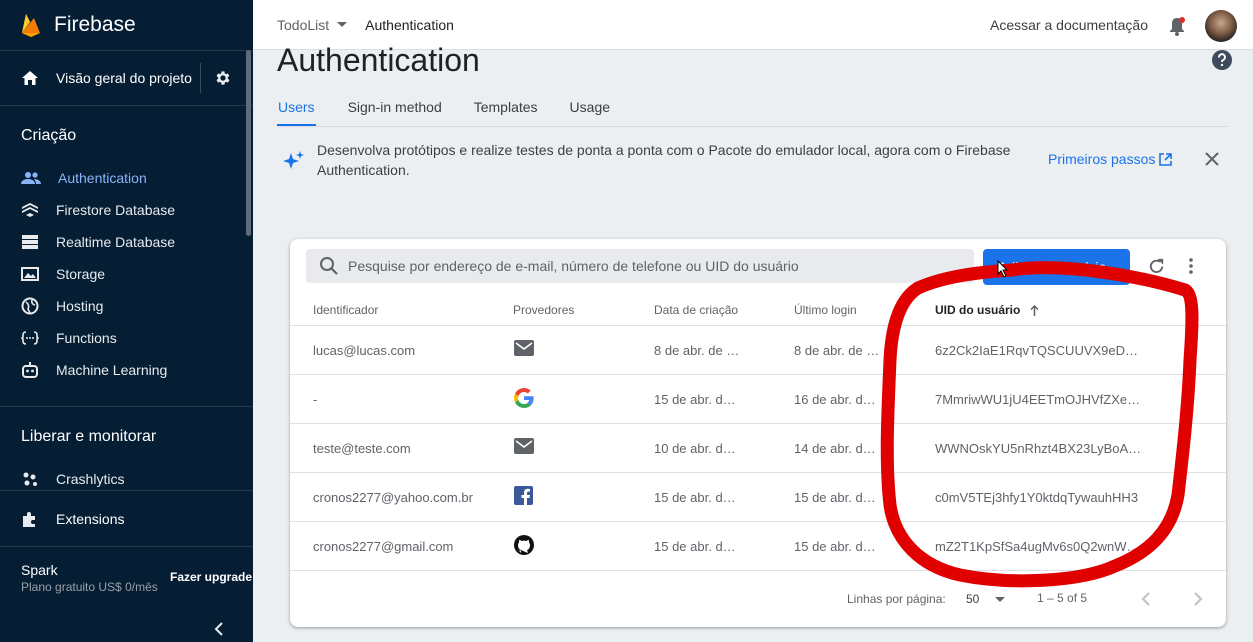 This screenshot has width=1253, height=642. What do you see at coordinates (86, 338) in the screenshot?
I see `sidebar-item-label: Functions` at bounding box center [86, 338].